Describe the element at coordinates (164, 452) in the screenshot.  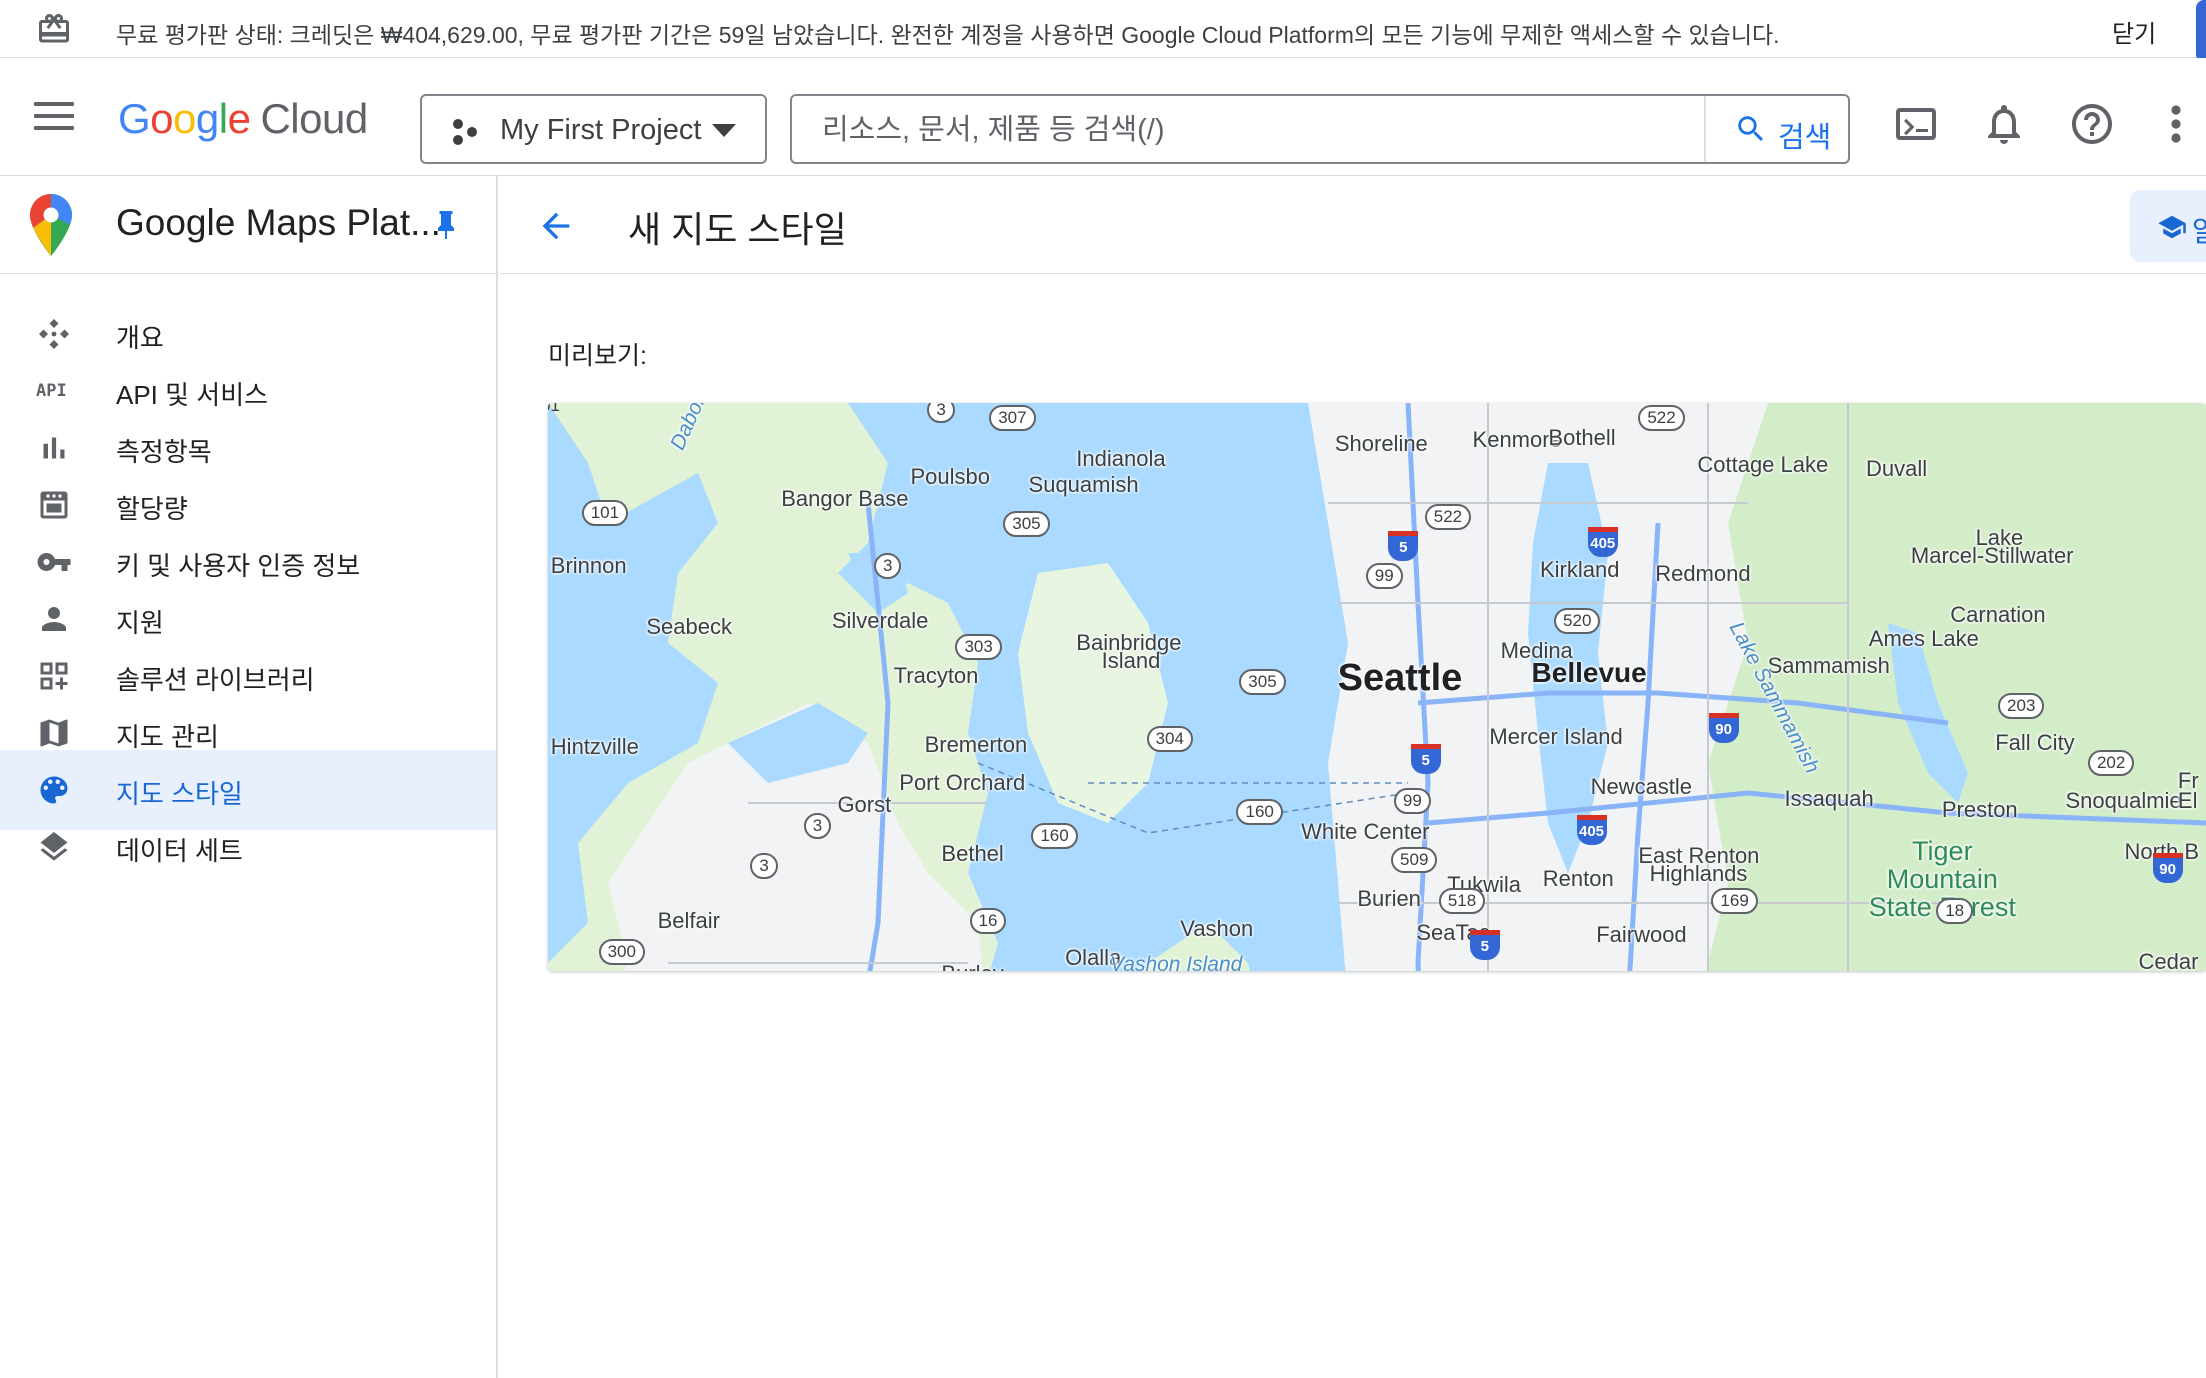
I see `sidebar-item-label: 측정항목` at that location.